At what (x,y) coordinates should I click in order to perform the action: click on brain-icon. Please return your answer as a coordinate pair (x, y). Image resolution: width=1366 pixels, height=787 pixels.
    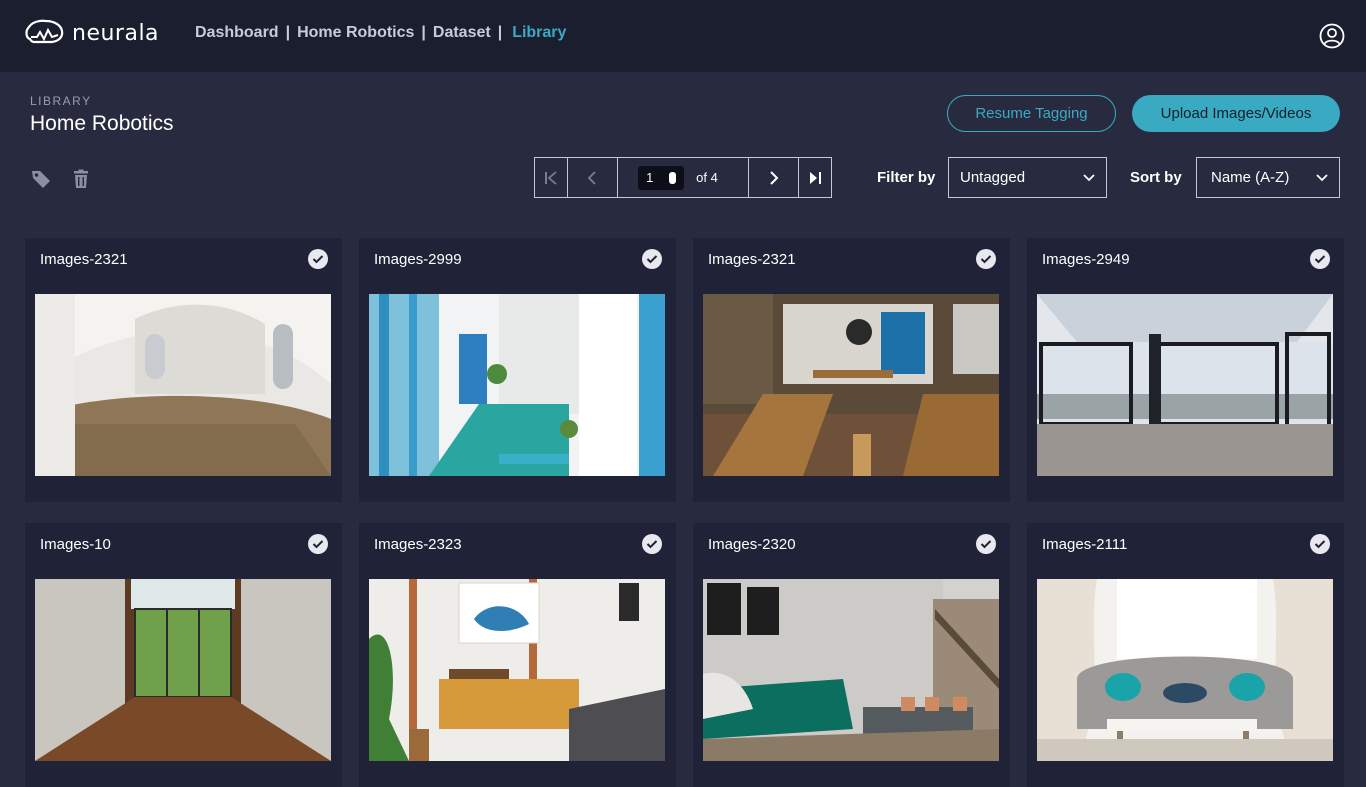
    Looking at the image, I should click on (44, 31).